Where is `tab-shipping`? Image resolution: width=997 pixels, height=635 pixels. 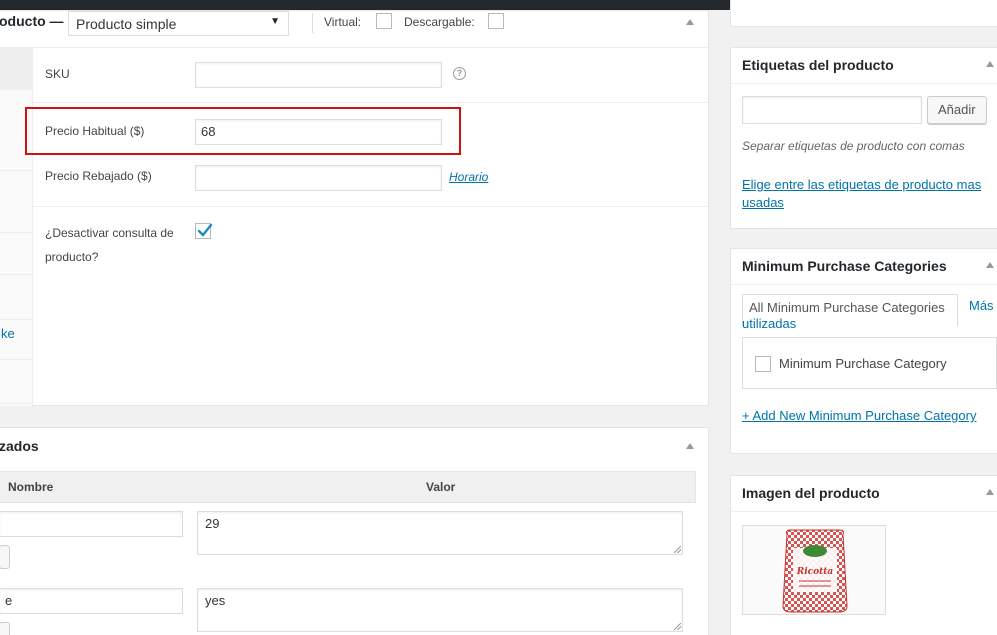
tab-shipping is located at coordinates (16, 202).